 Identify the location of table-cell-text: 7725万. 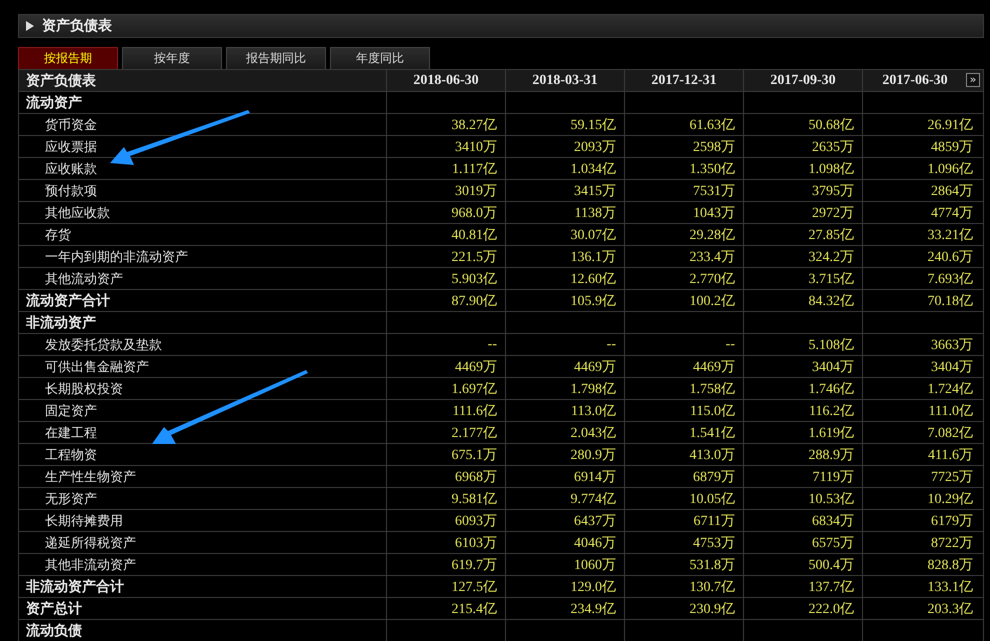
(952, 477).